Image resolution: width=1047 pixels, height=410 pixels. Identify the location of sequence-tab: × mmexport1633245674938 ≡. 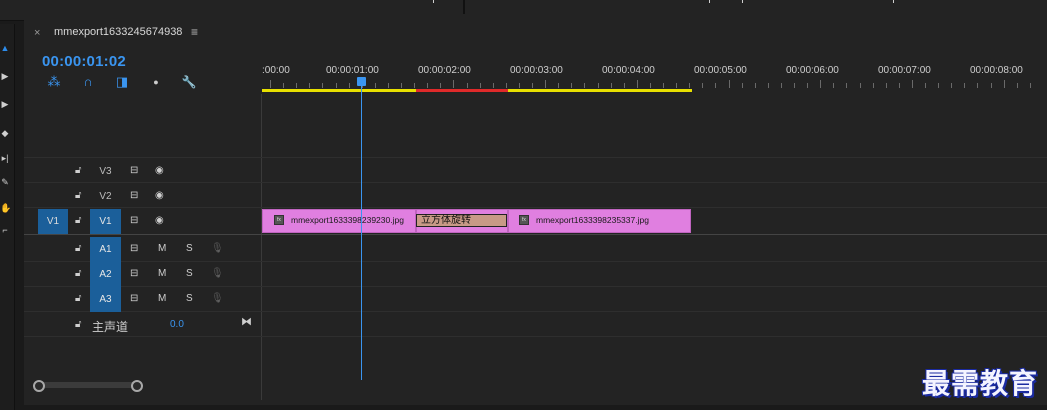
(535, 33).